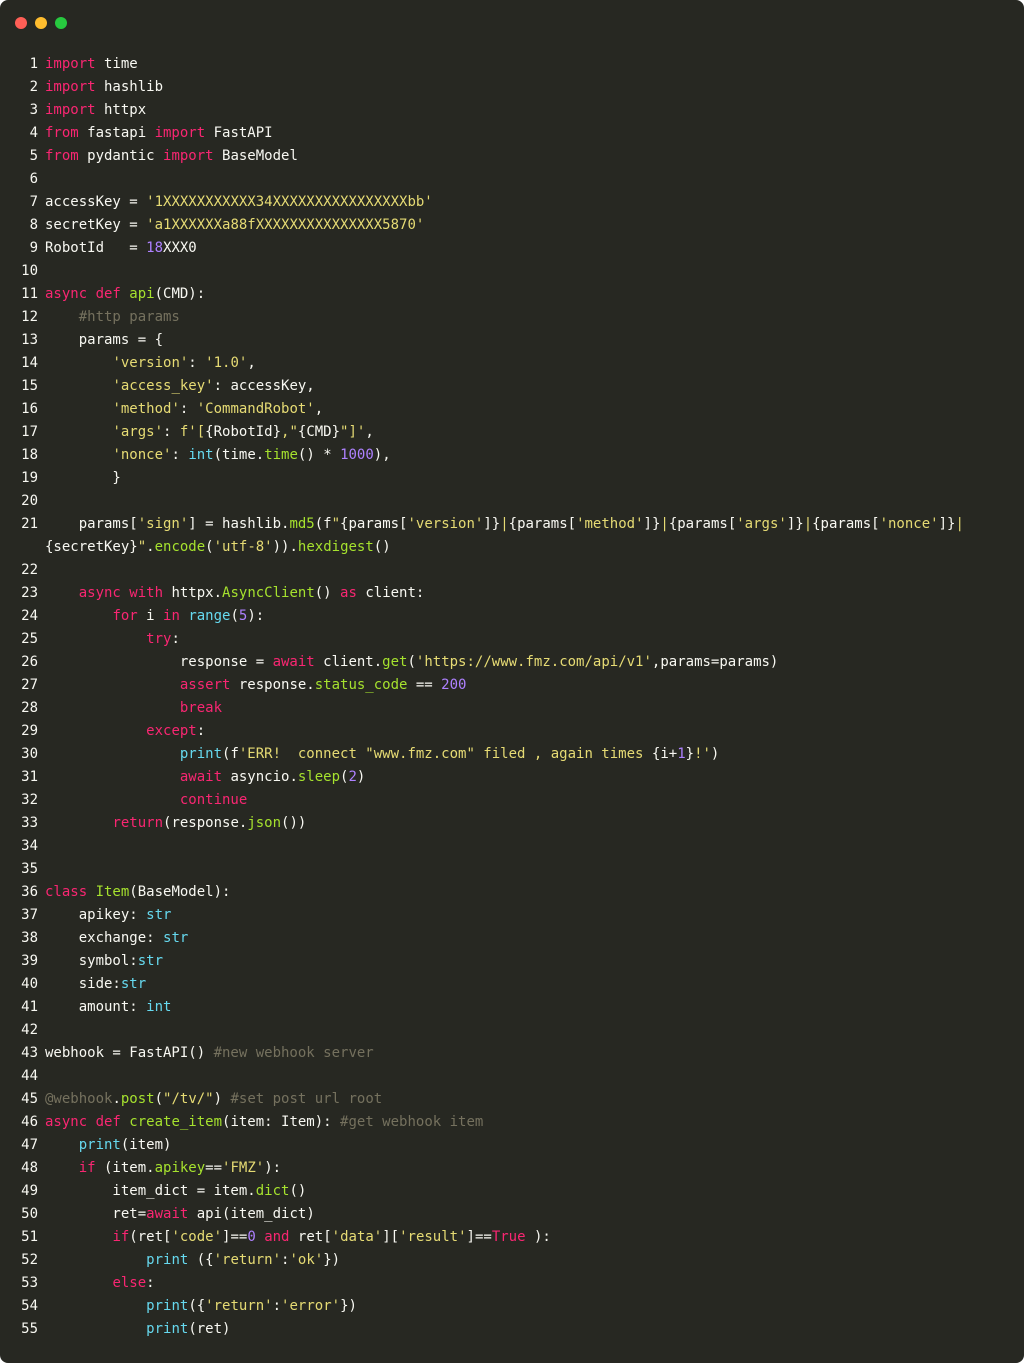 The image size is (1024, 1363). Describe the element at coordinates (29, 1214) in the screenshot. I see `line-number: 50` at that location.